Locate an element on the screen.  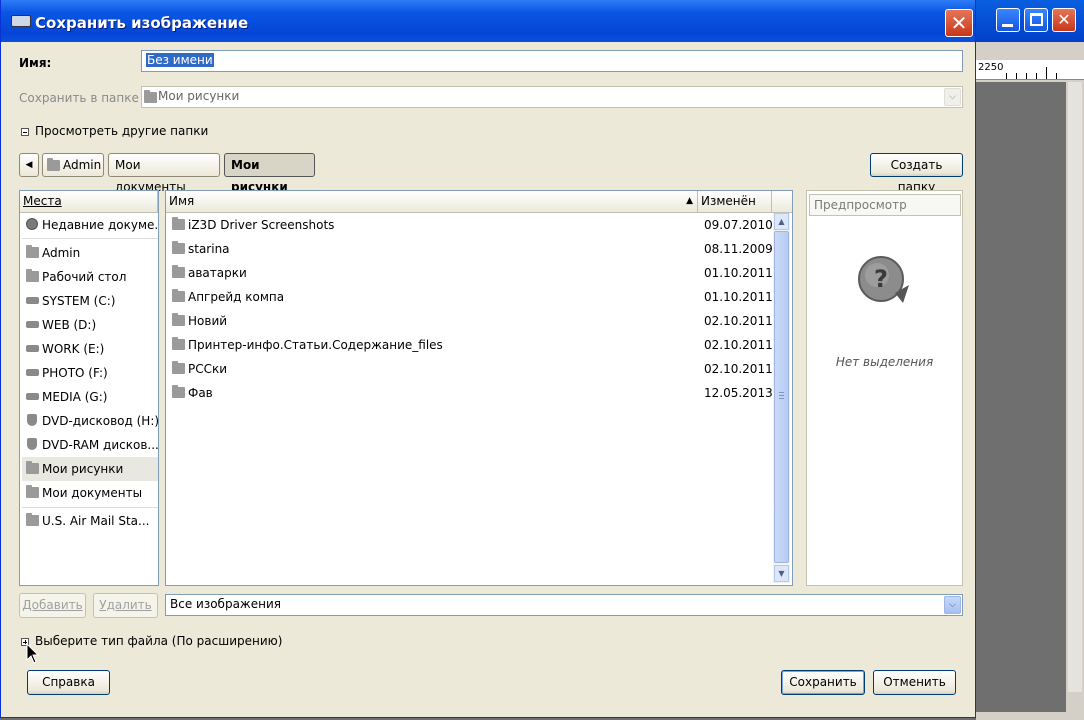
place-my-pictures: Мои рисунки is located at coordinates (90, 469).